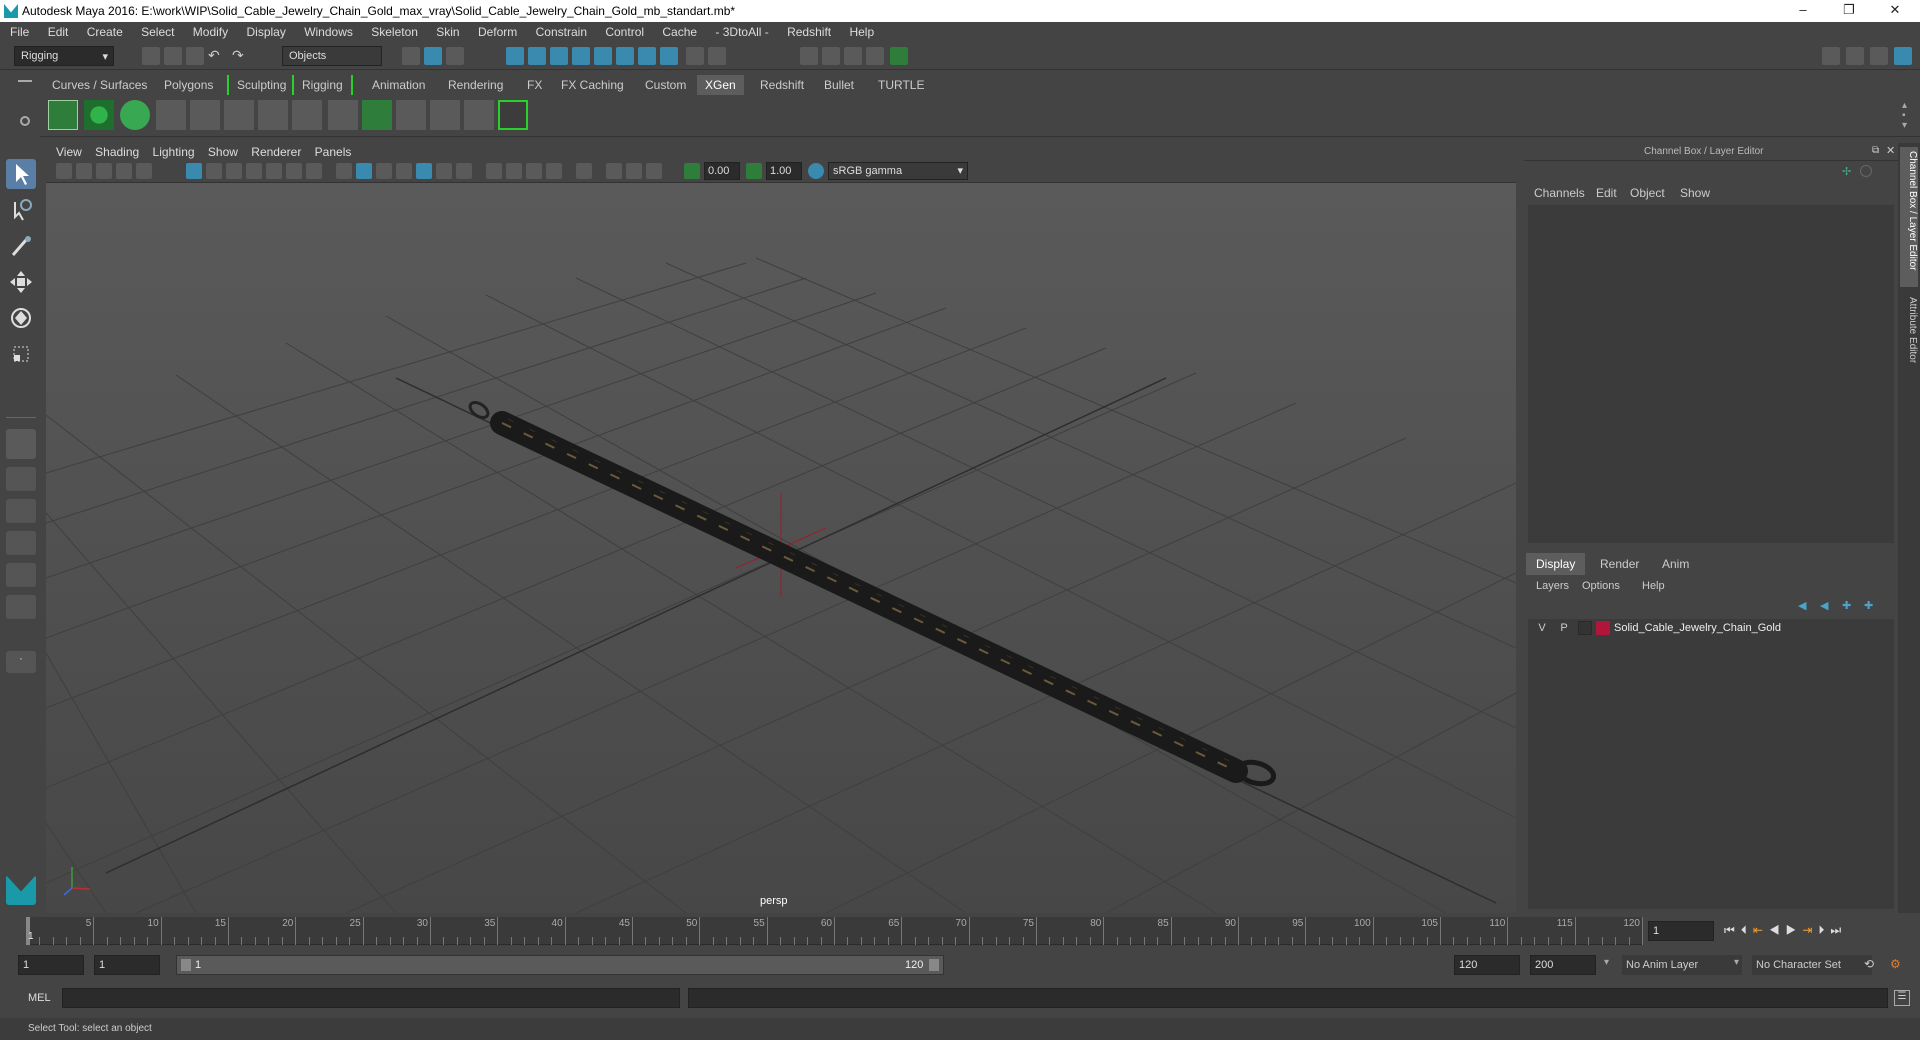 This screenshot has height=1040, width=1920. I want to click on safe-title-icon, so click(314, 171).